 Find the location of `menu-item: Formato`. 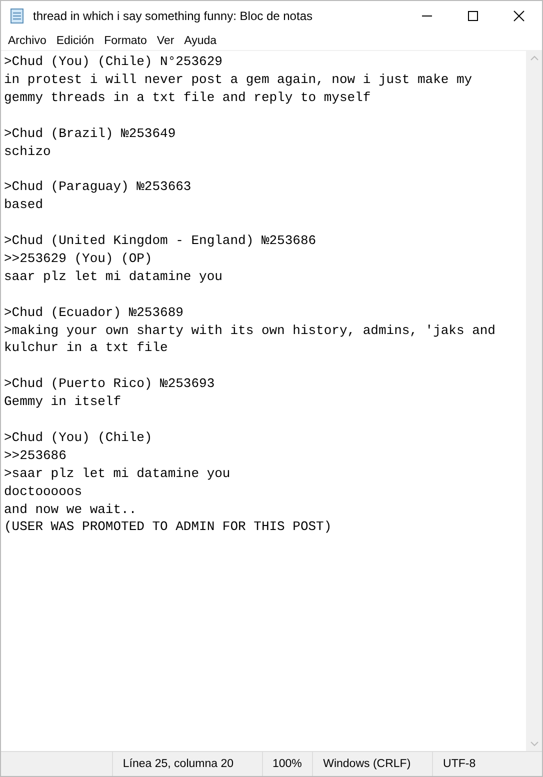

menu-item: Formato is located at coordinates (125, 40).